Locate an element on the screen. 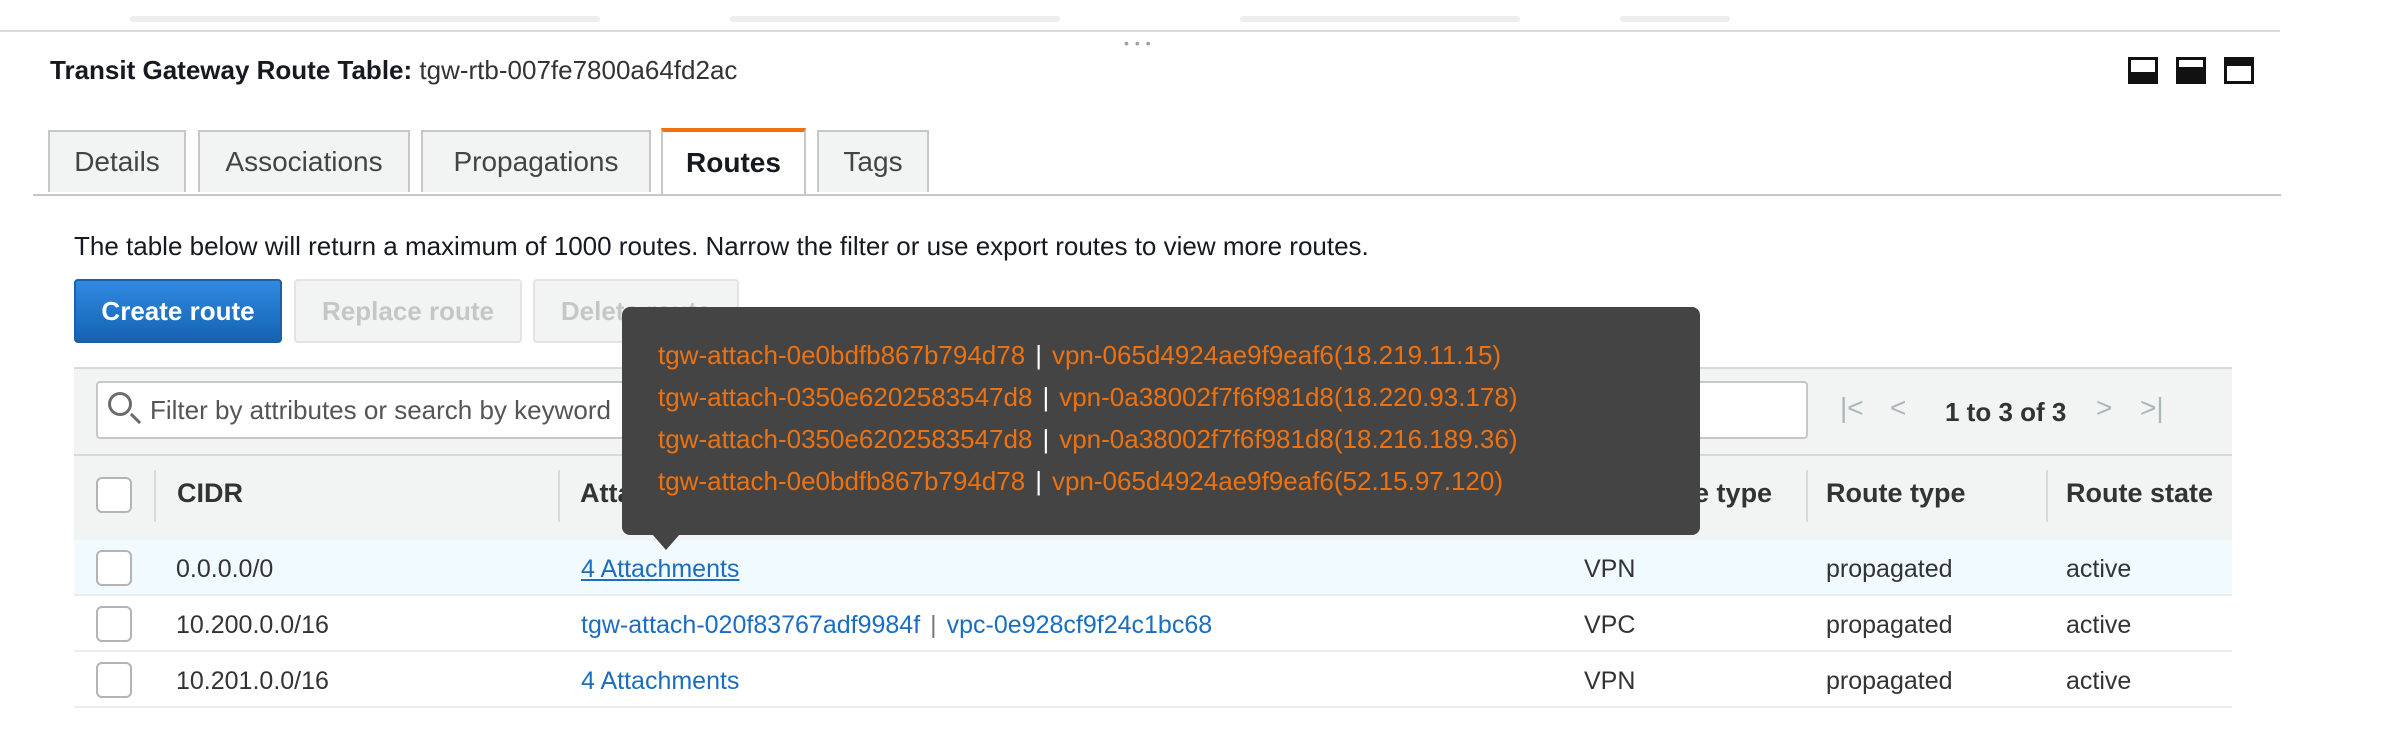 The image size is (2382, 754). tooltip-resource: vpn-065d4924ae9f9eaf6(52.15.97.120) is located at coordinates (1277, 481).